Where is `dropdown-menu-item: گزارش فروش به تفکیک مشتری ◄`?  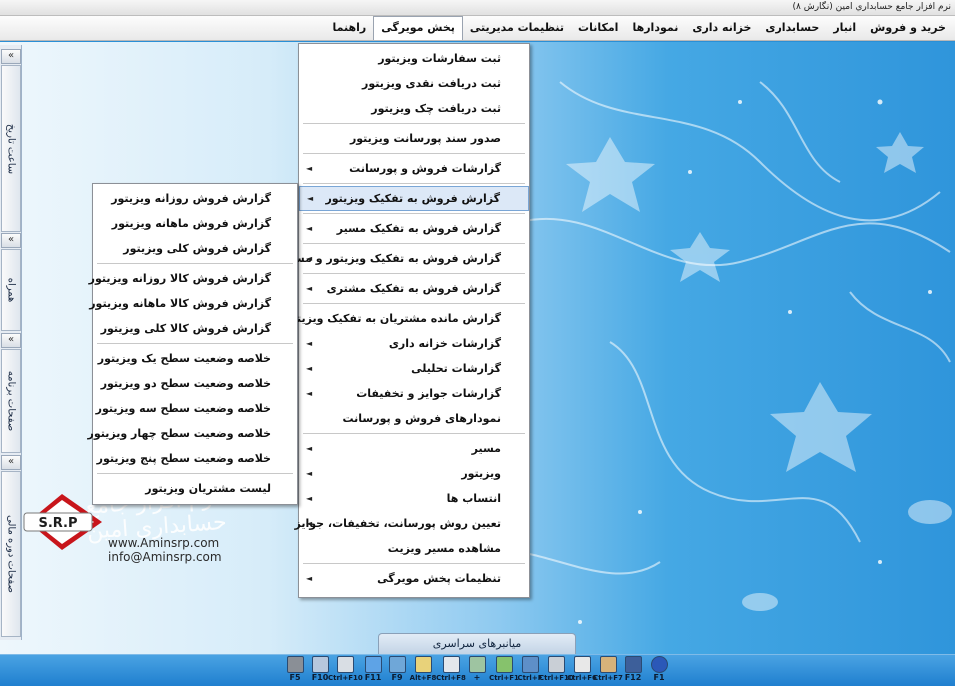
dropdown-menu-item: گزارش فروش به تفکیک مشتری ◄ is located at coordinates (414, 288).